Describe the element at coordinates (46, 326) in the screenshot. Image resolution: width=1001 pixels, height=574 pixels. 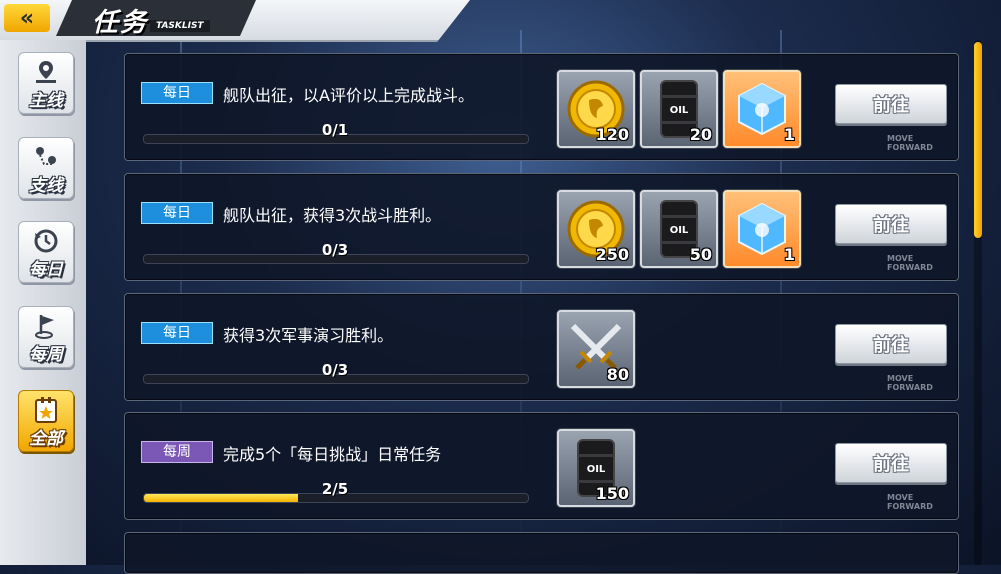
I see `flag-icon` at that location.